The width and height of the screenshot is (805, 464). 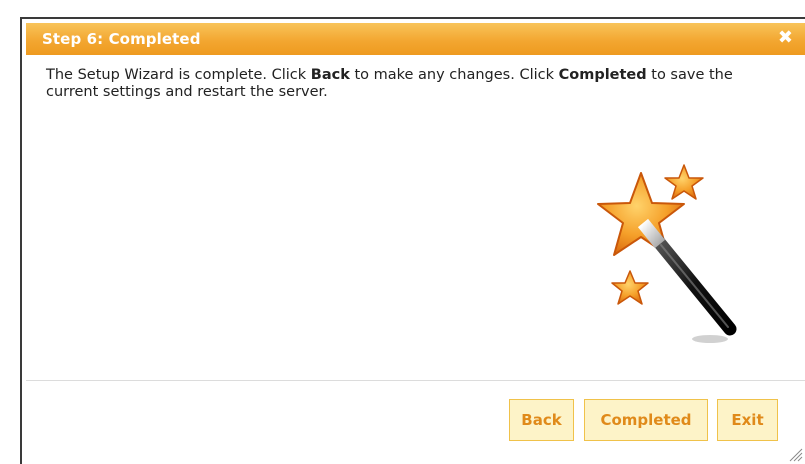 I want to click on message-text-2: to make any changes. Click, so click(x=454, y=75).